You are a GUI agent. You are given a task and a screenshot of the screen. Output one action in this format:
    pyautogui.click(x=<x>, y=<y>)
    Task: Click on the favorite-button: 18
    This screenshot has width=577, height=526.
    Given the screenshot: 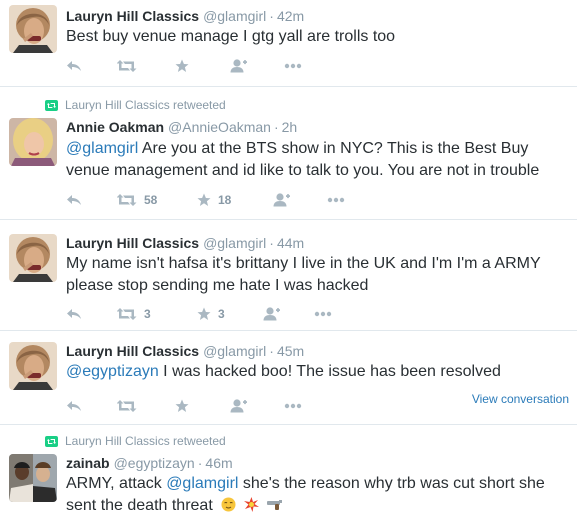 What is the action you would take?
    pyautogui.click(x=214, y=200)
    